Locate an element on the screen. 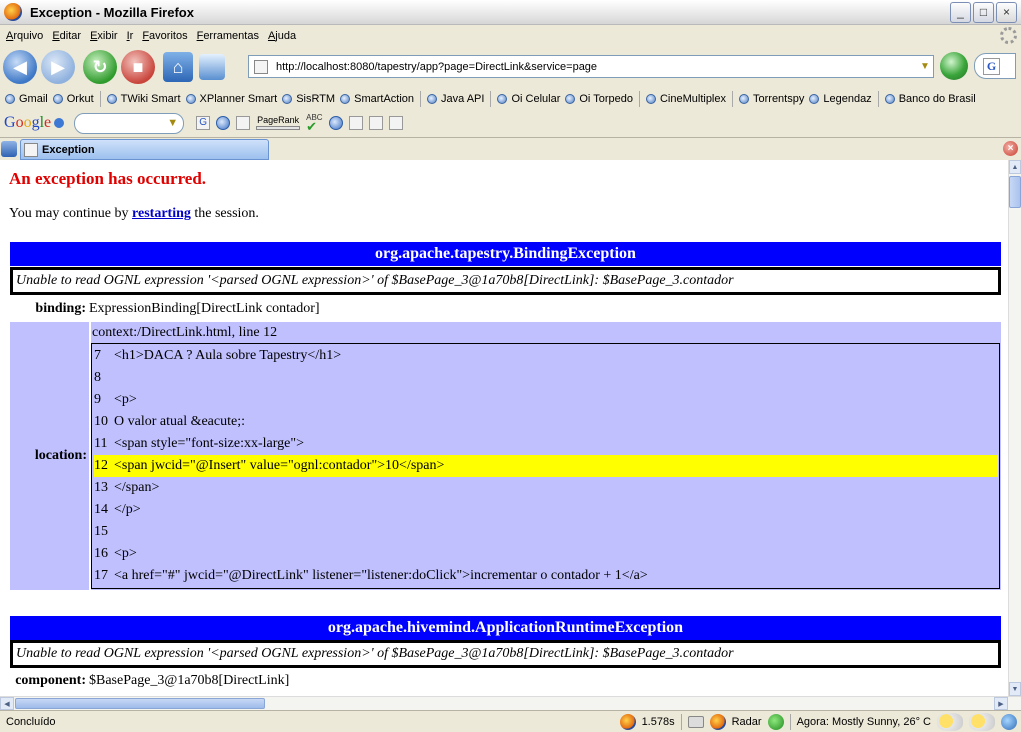 This screenshot has height=732, width=1021. menu-exibir: Exibir is located at coordinates (104, 36).